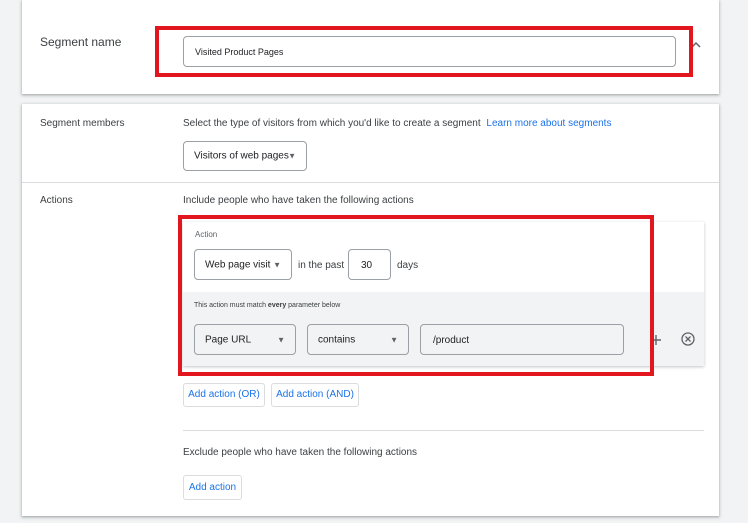 Image resolution: width=748 pixels, height=523 pixels. I want to click on match-value-input: /product, so click(522, 339).